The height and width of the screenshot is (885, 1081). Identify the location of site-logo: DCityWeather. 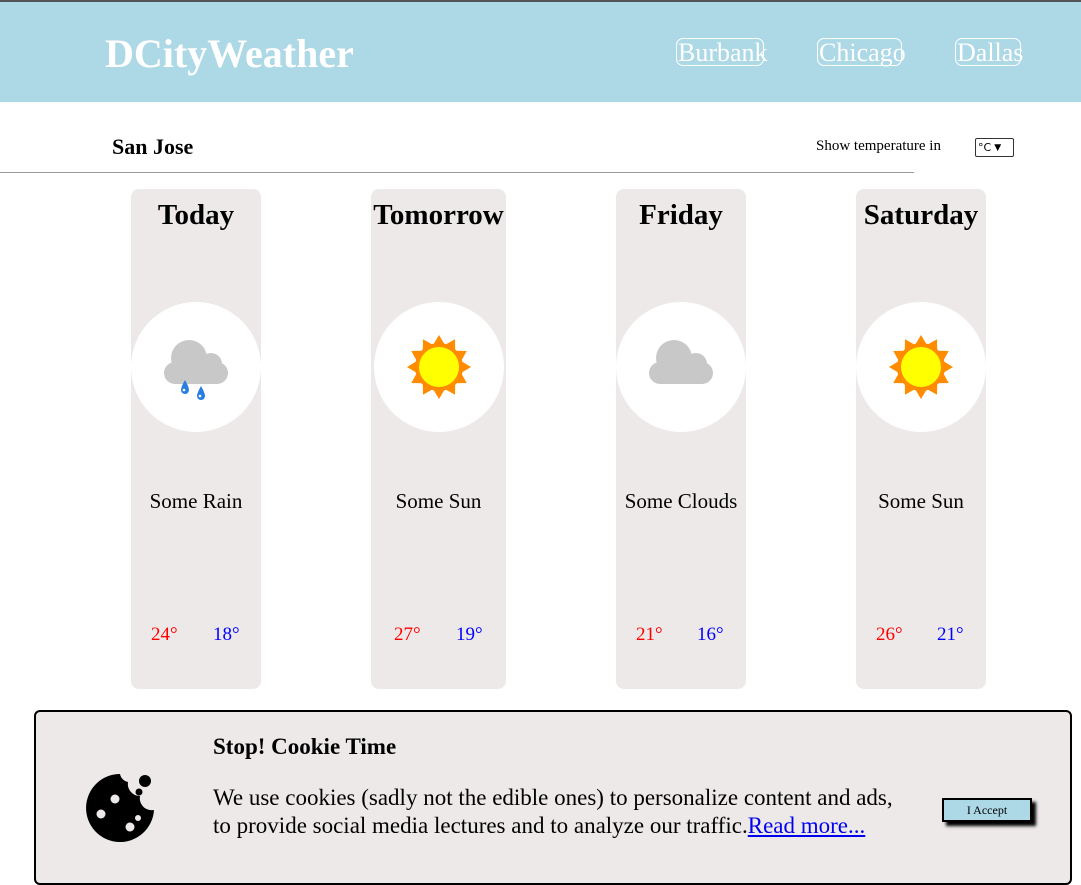
(229, 53).